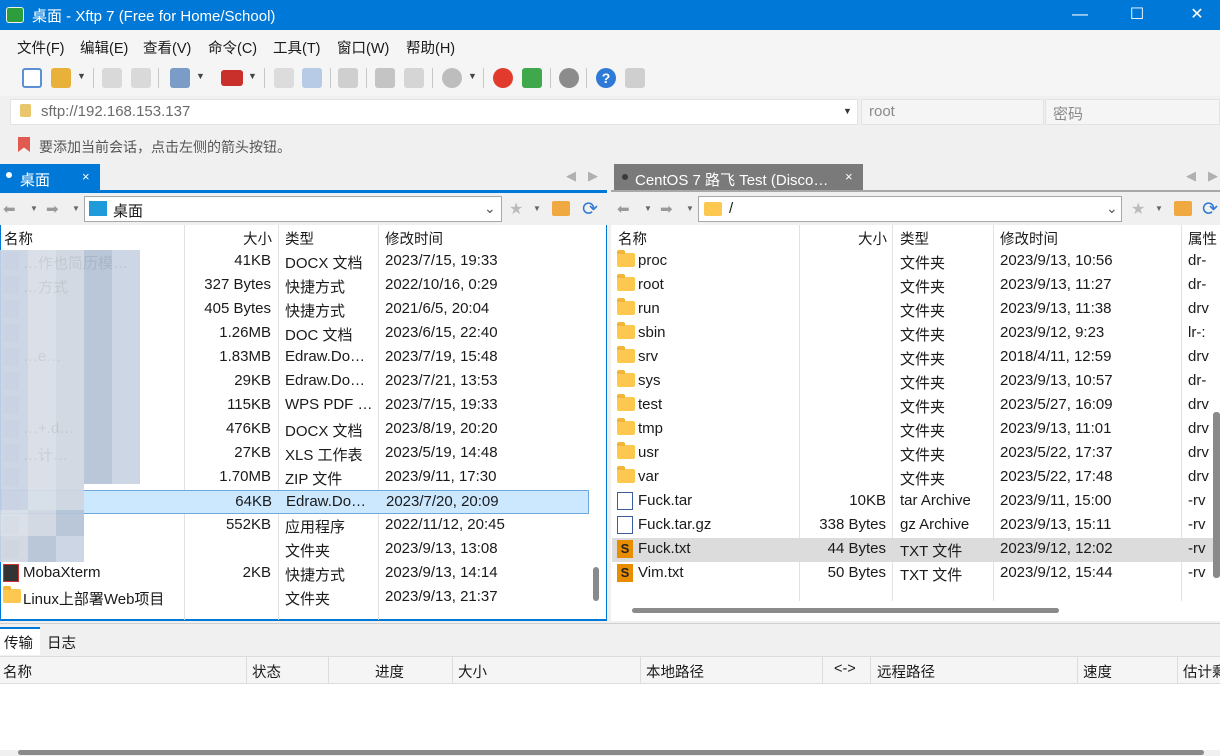  What do you see at coordinates (414, 78) in the screenshot?
I see `paste-icon` at bounding box center [414, 78].